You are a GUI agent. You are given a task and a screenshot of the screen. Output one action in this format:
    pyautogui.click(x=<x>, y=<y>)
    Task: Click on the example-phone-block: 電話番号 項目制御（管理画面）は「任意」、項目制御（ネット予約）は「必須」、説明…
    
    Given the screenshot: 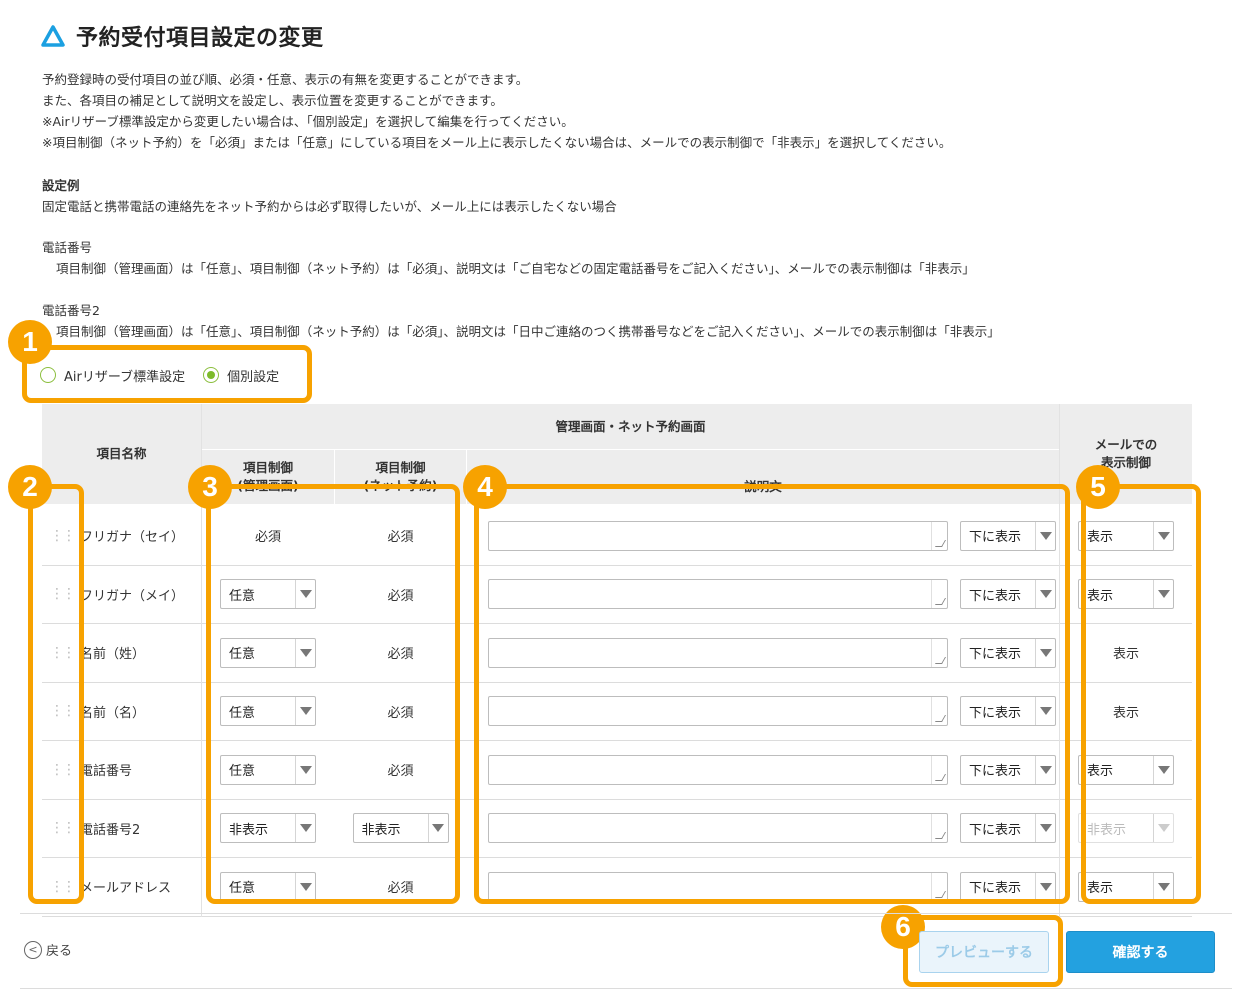 What is the action you would take?
    pyautogui.click(x=508, y=258)
    